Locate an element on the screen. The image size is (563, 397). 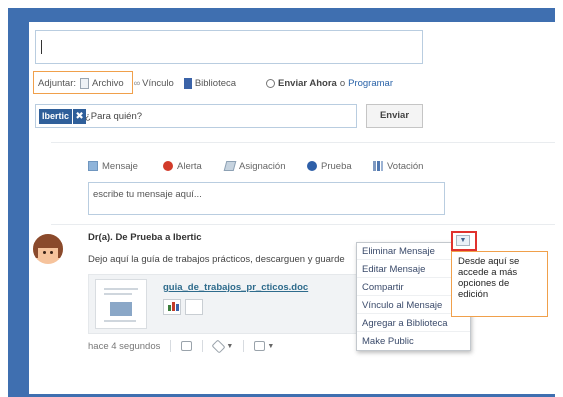
message-icon is located at coordinates (93, 166).